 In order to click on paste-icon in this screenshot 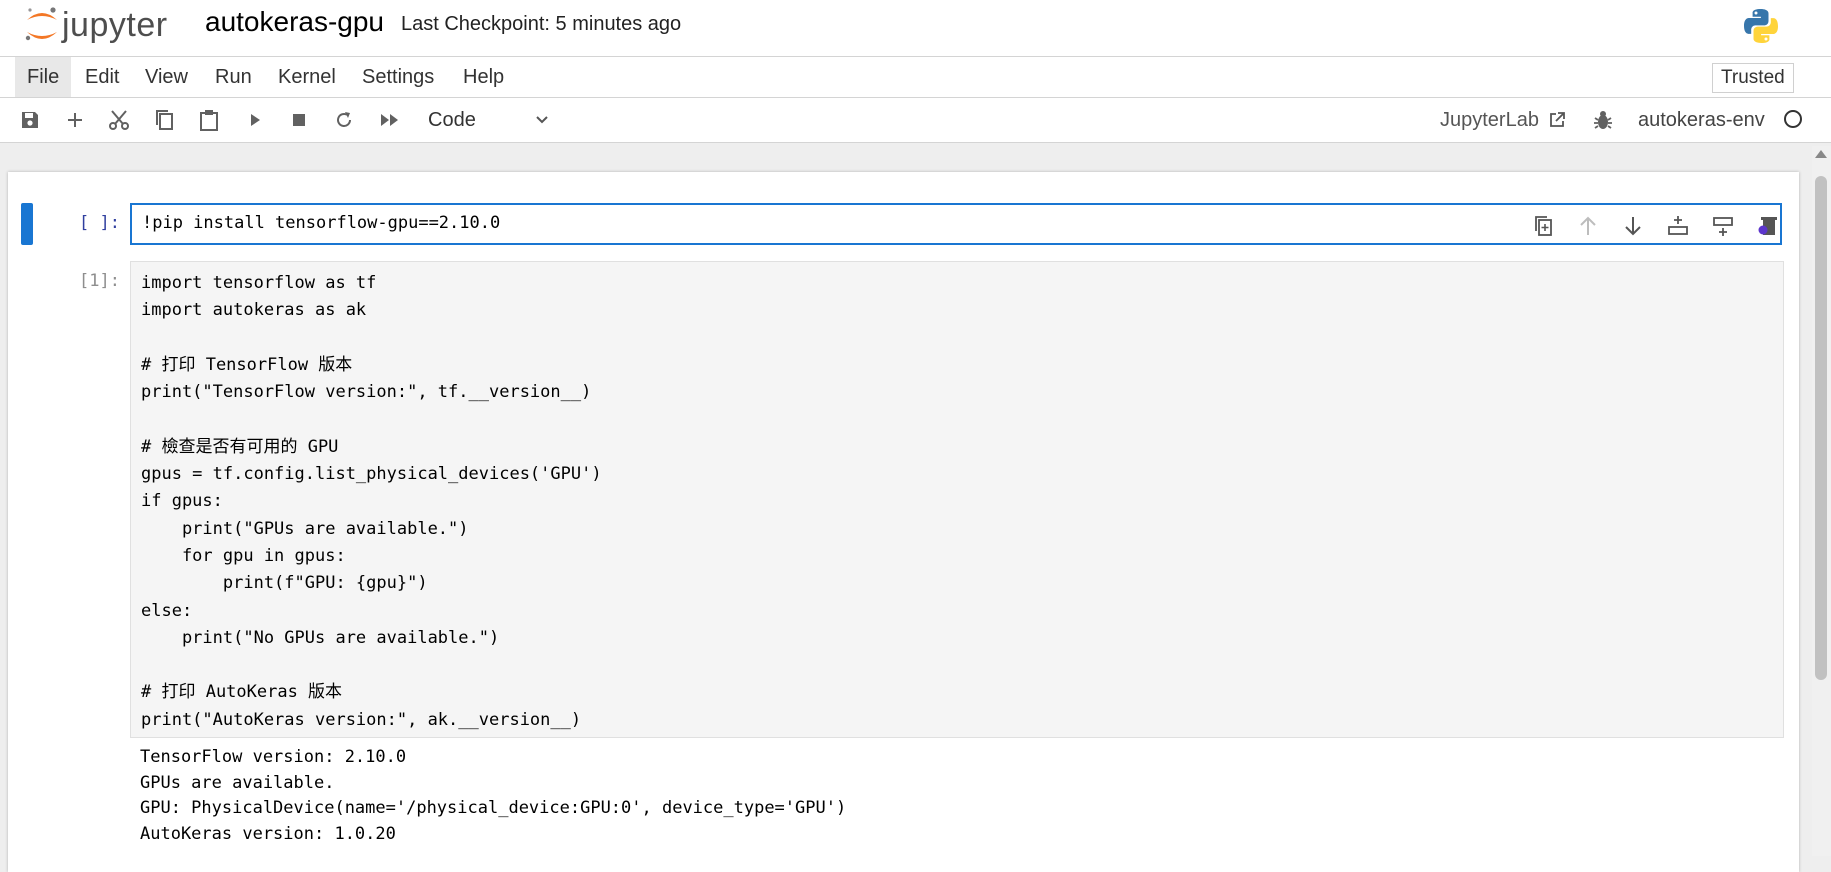, I will do `click(209, 120)`.